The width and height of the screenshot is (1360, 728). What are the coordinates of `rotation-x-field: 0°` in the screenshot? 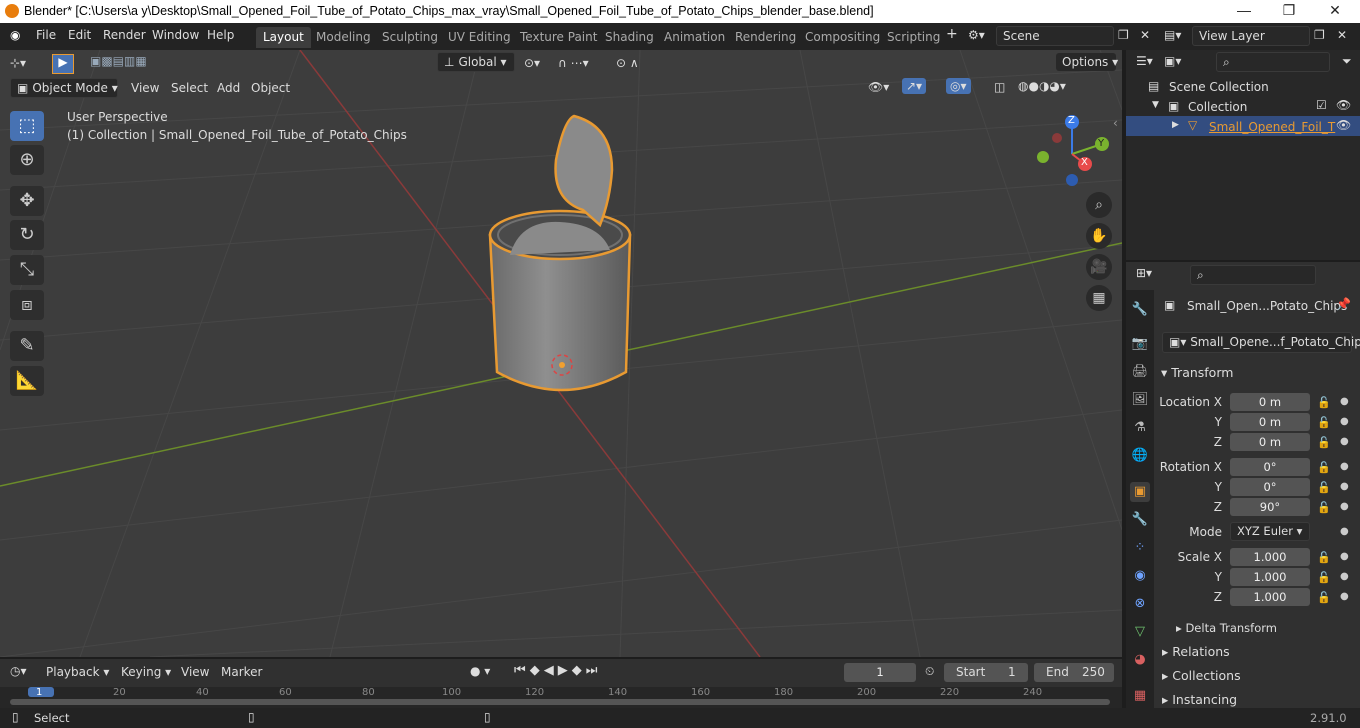 It's located at (1270, 467).